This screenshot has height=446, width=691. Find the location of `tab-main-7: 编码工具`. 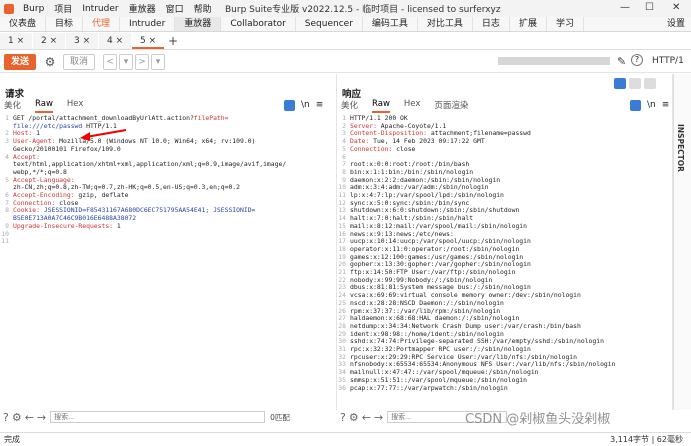

tab-main-7: 编码工具 is located at coordinates (390, 24).